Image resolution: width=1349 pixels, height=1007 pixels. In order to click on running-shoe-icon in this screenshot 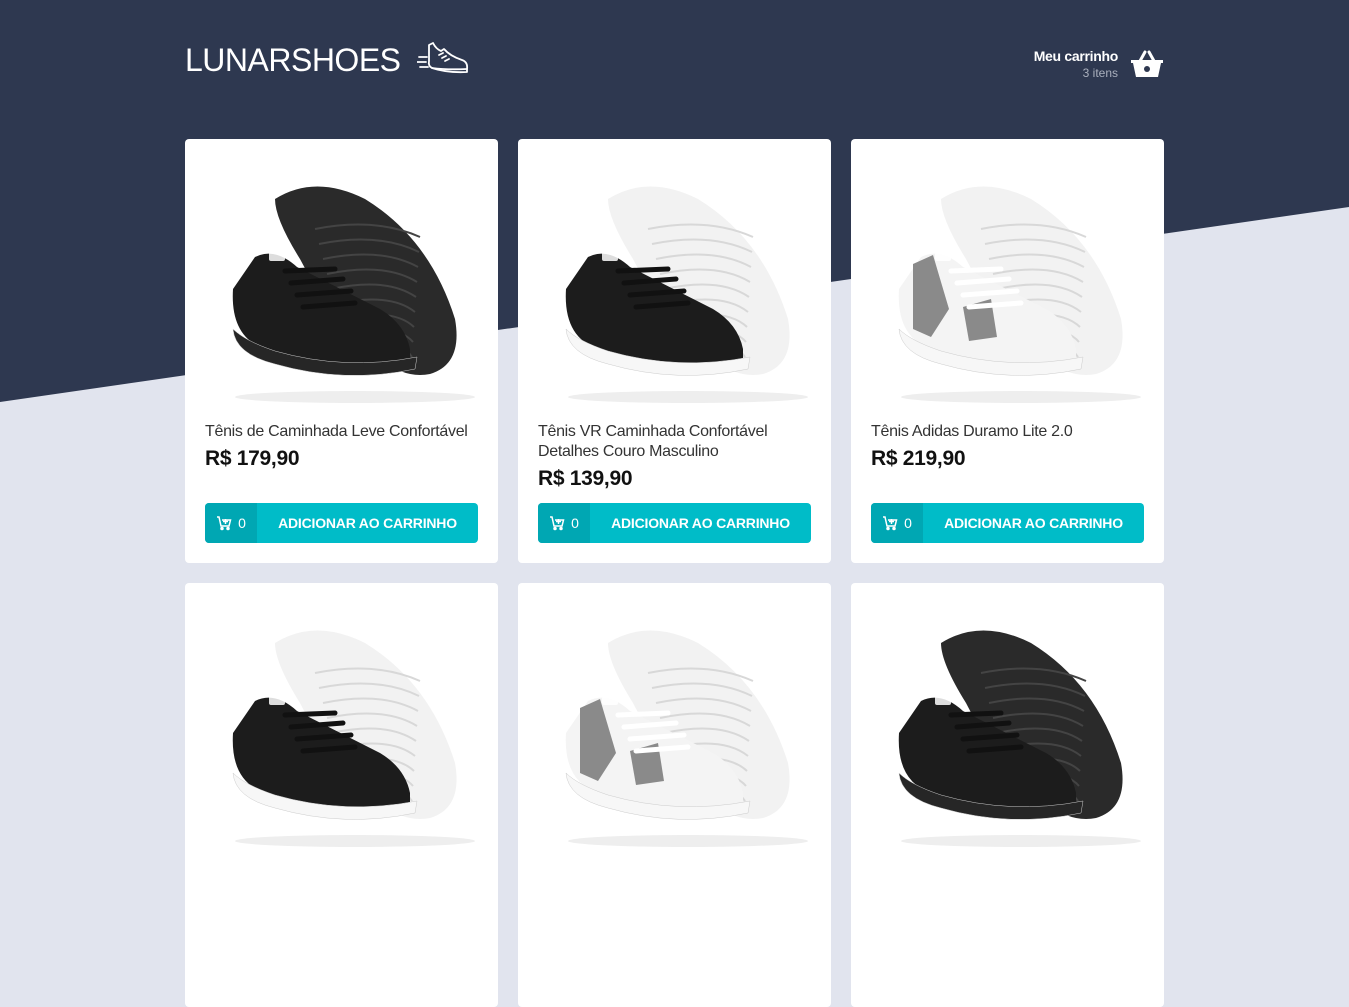, I will do `click(442, 57)`.